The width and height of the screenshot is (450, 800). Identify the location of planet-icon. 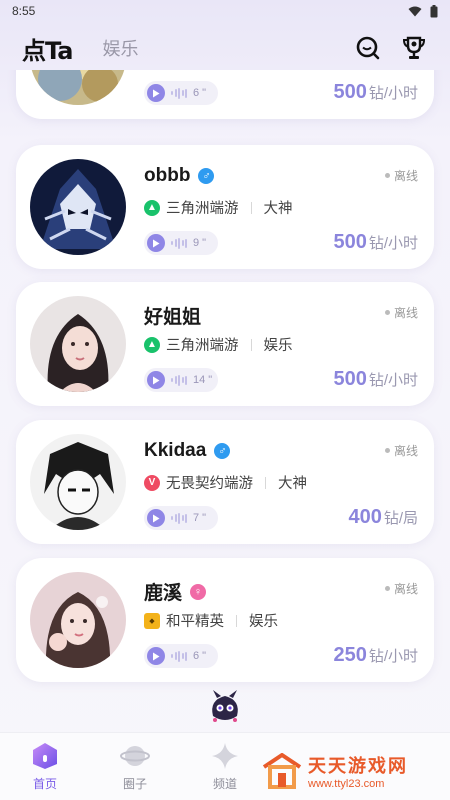
(135, 756).